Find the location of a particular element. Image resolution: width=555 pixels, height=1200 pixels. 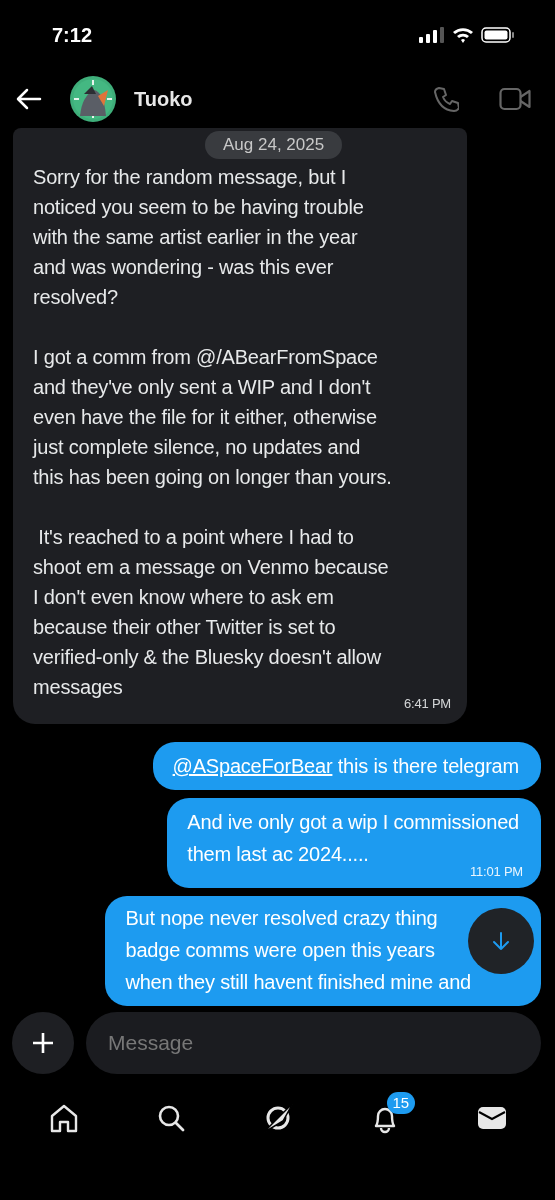

notification-badge: 15 is located at coordinates (401, 1103).